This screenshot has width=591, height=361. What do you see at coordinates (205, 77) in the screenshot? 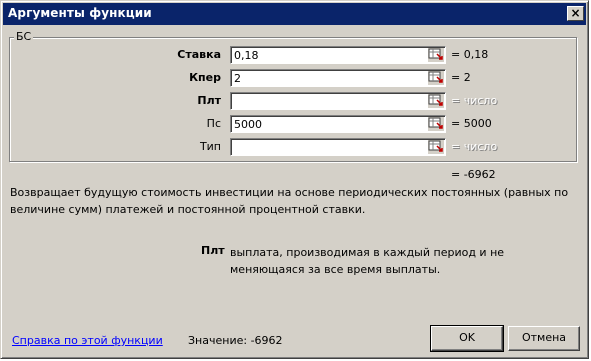
I see `arg-label-kper: Кпер` at bounding box center [205, 77].